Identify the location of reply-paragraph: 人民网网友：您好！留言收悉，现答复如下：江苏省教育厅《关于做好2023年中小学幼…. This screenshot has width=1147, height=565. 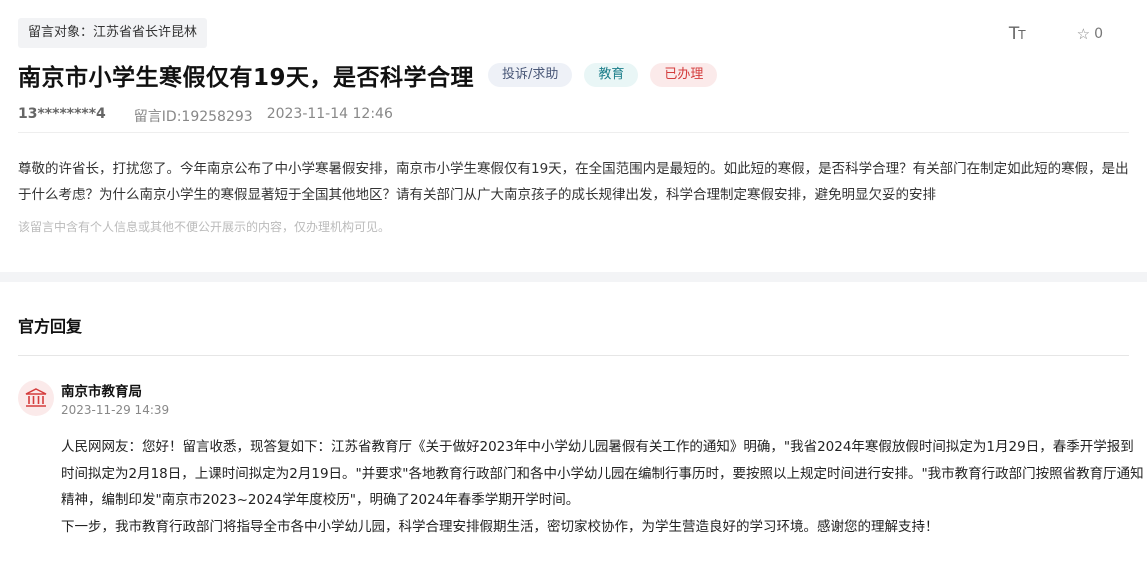
(602, 473).